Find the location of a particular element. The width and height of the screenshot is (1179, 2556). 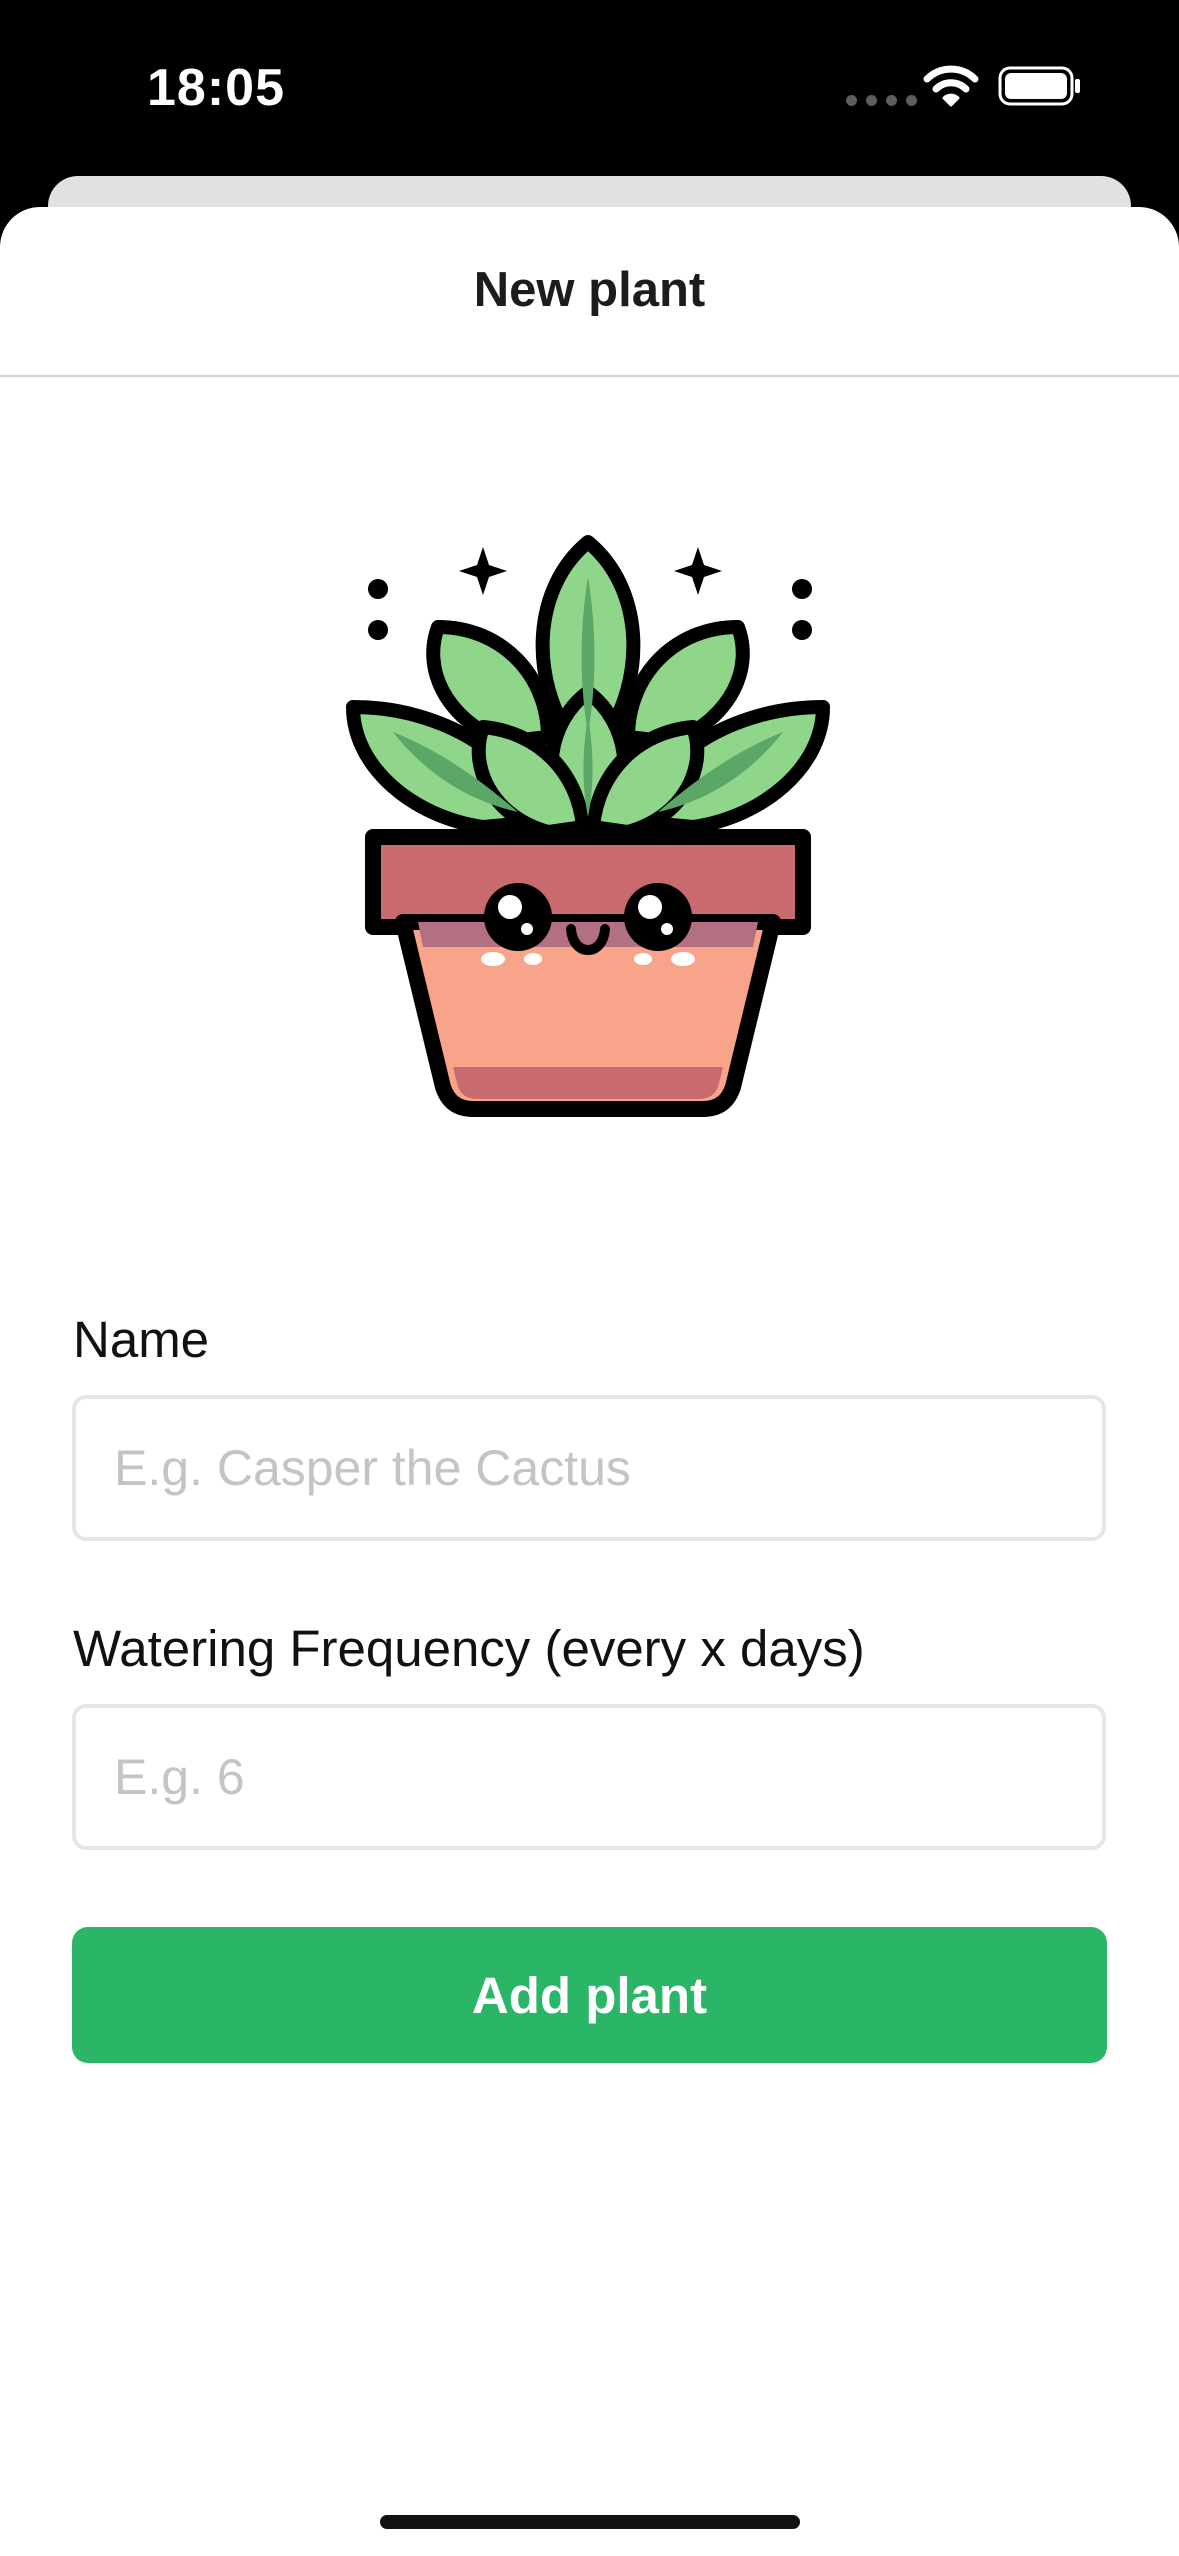

status-bar: 18:05 is located at coordinates (589, 87).